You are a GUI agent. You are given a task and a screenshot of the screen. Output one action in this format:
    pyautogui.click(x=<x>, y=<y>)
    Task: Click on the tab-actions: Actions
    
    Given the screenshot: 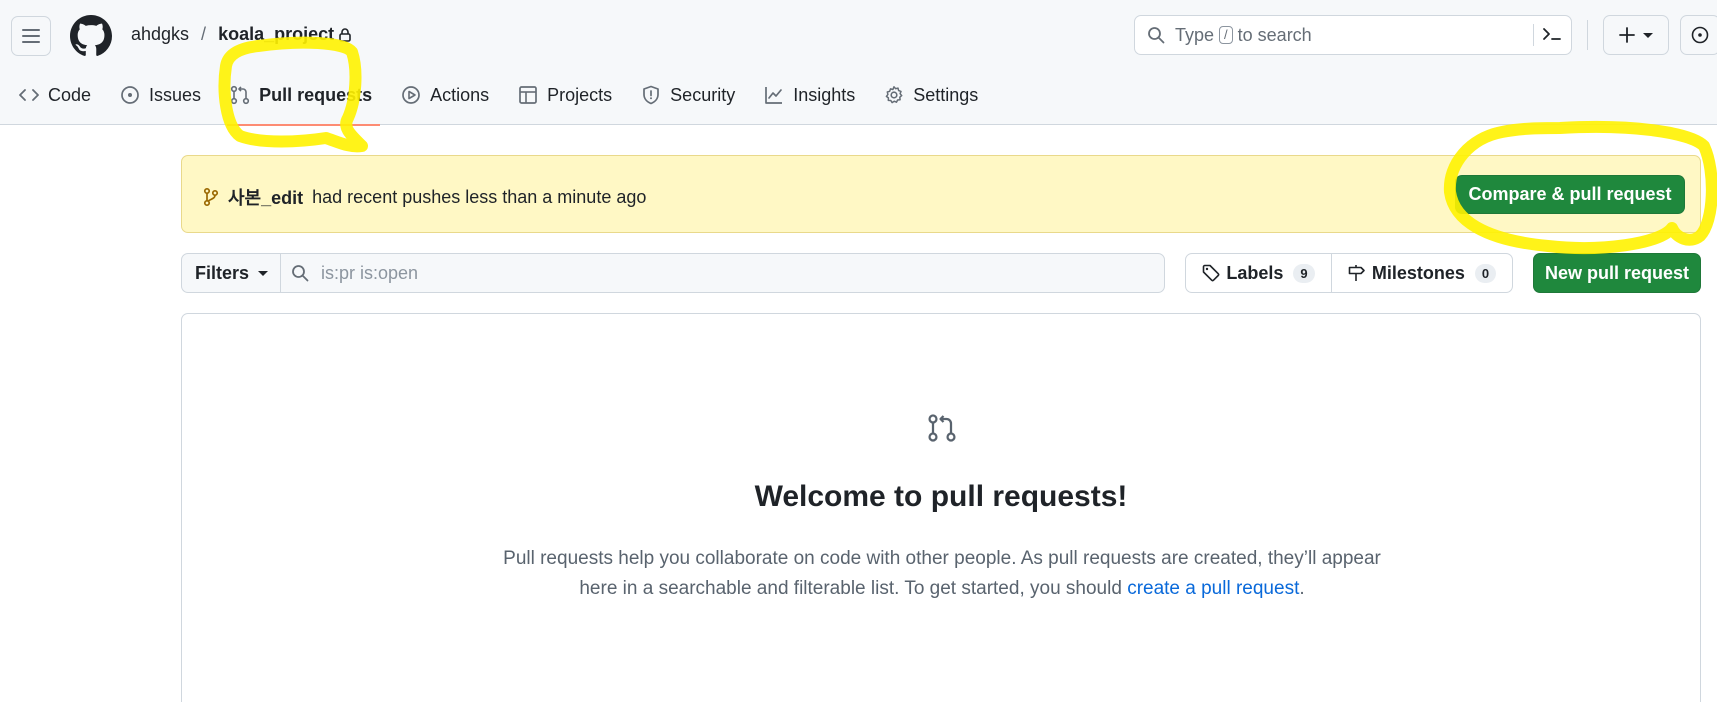 What is the action you would take?
    pyautogui.click(x=445, y=95)
    